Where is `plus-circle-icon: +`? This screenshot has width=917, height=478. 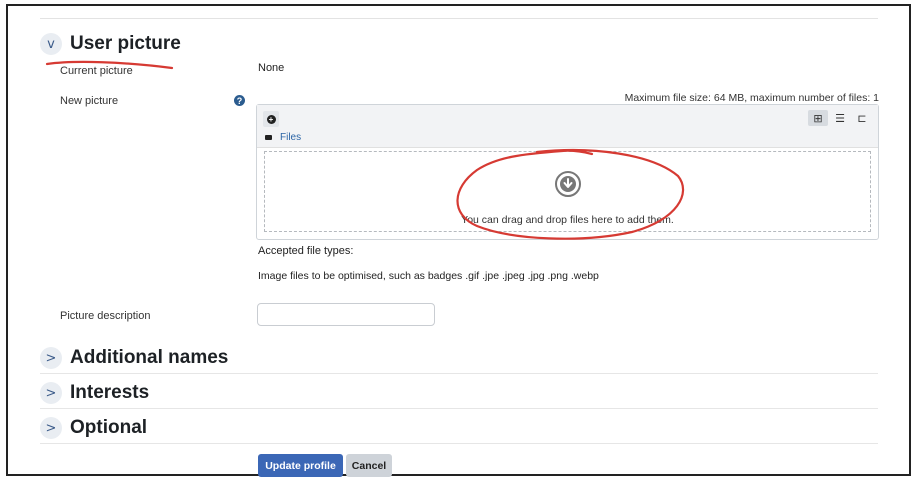
plus-circle-icon: + is located at coordinates (271, 119).